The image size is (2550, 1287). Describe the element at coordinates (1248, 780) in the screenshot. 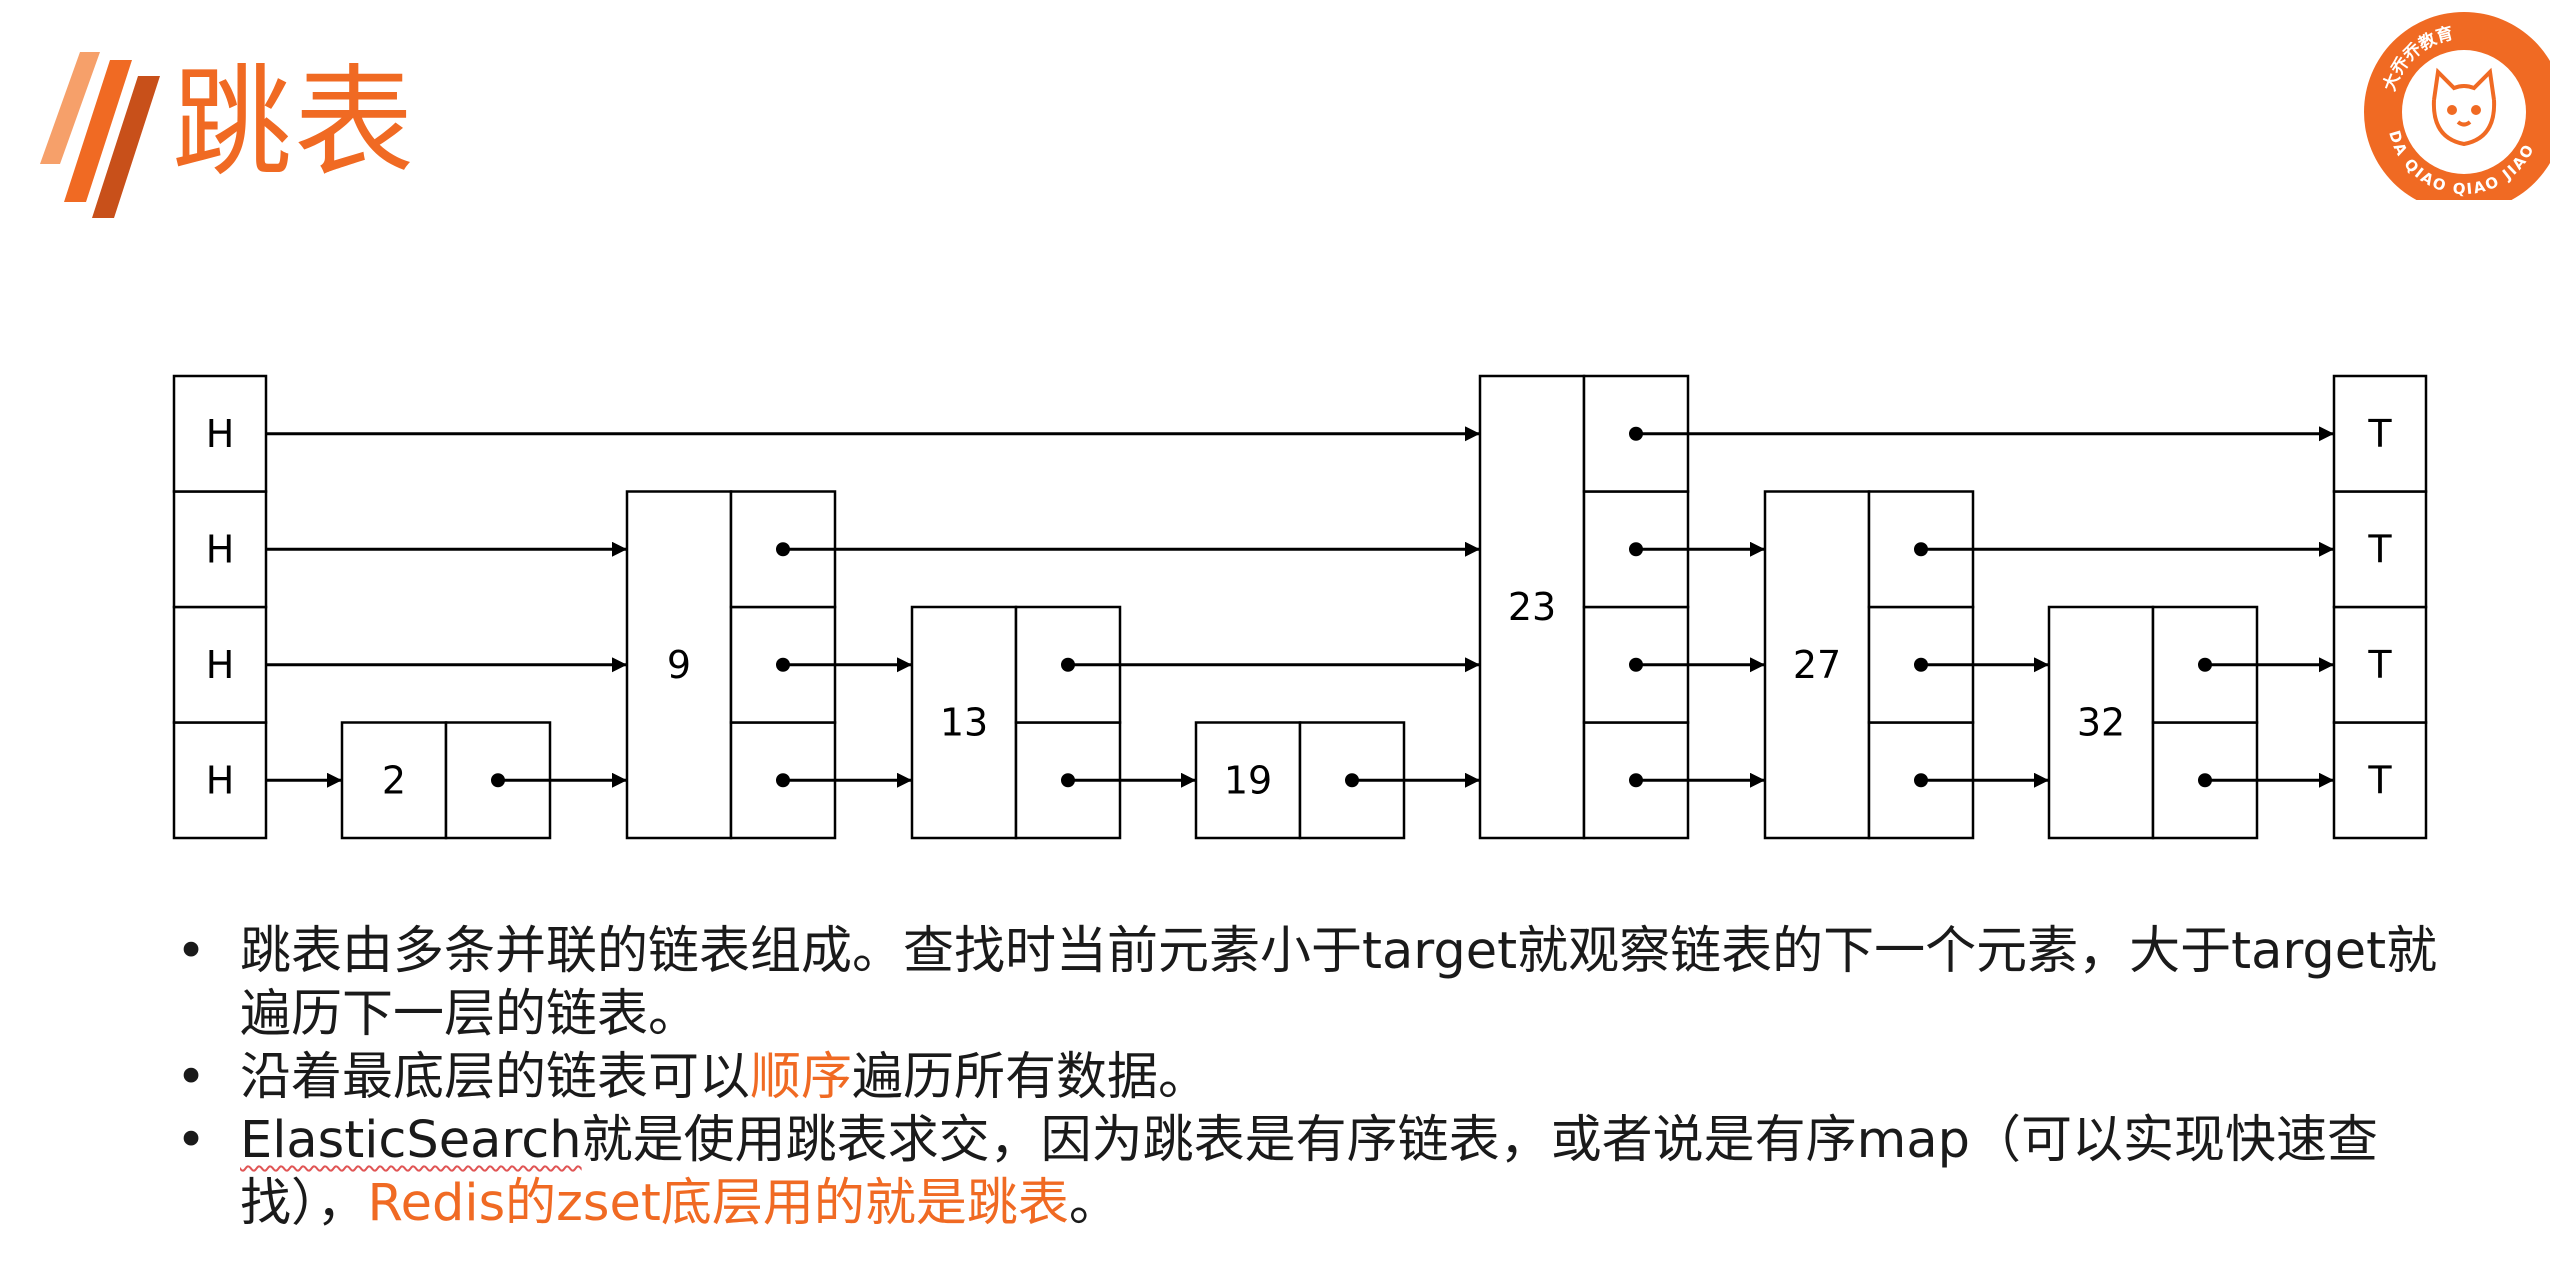

I see `node-value: 19` at that location.